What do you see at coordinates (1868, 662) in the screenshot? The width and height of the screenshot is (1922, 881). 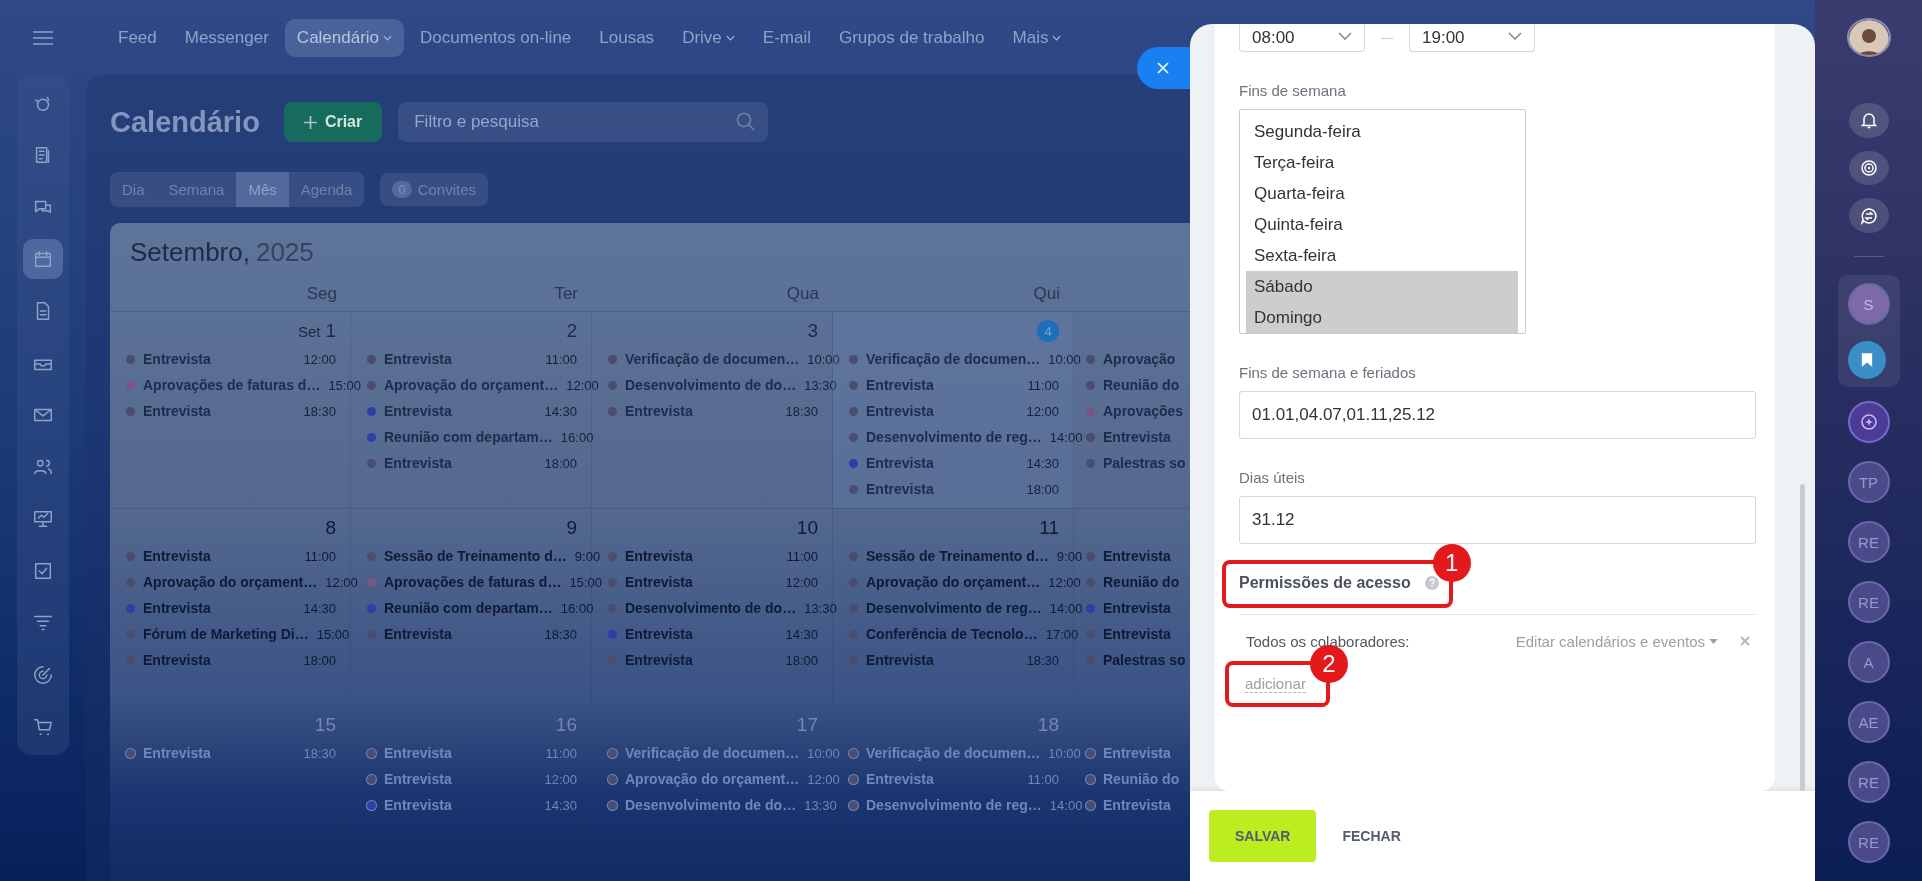 I see `chat-avatar: A` at bounding box center [1868, 662].